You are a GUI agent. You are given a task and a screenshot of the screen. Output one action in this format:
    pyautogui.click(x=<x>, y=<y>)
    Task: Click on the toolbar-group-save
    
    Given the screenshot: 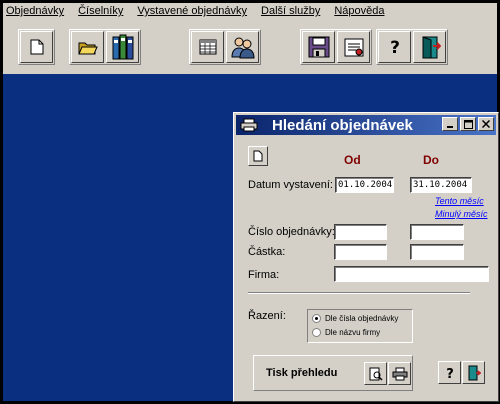 What is the action you would take?
    pyautogui.click(x=336, y=47)
    